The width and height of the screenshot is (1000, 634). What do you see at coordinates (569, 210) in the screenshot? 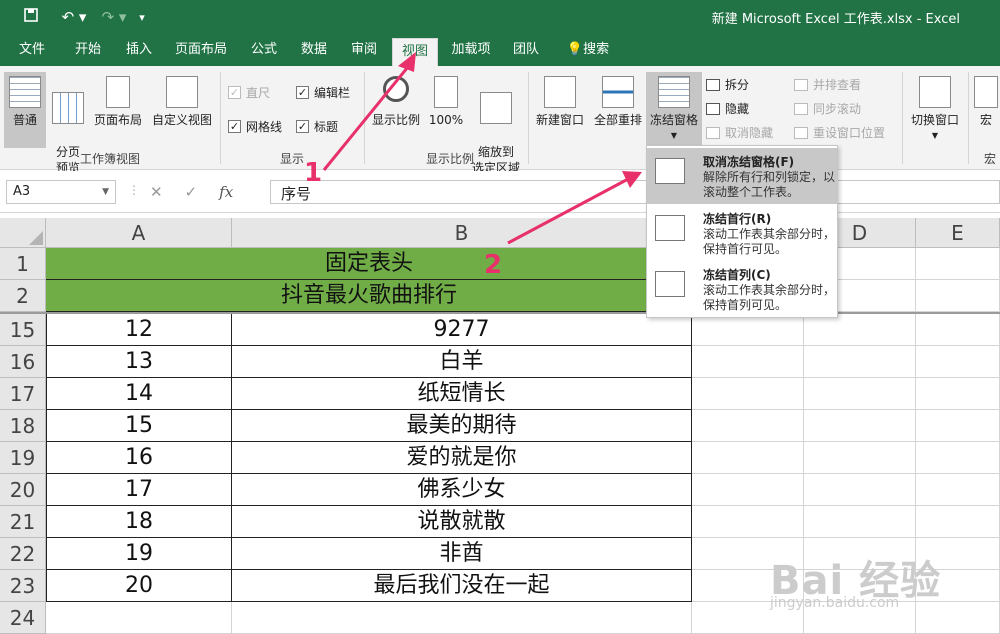
I see `arrow-to-unfreeze` at bounding box center [569, 210].